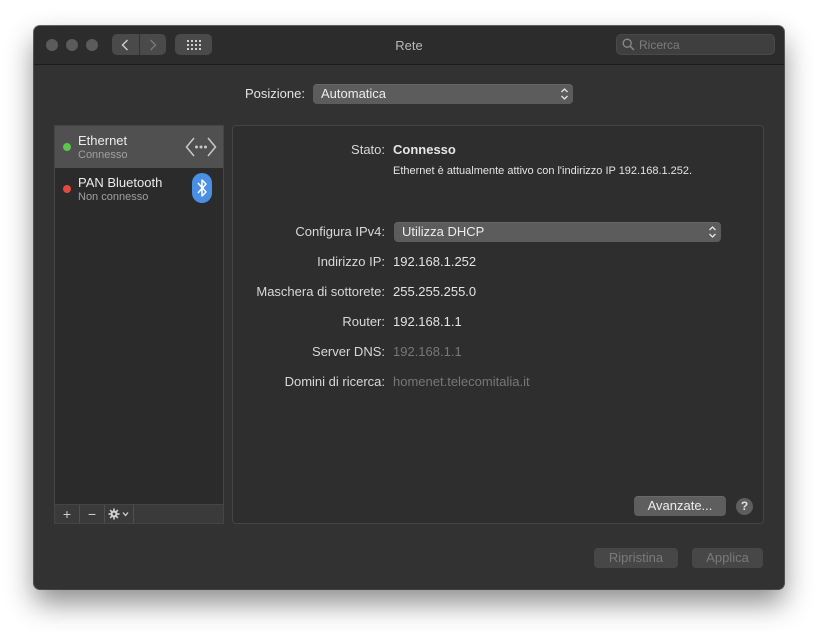  Describe the element at coordinates (139, 147) in the screenshot. I see `service-item-ethernet: Ethernet Connesso` at that location.